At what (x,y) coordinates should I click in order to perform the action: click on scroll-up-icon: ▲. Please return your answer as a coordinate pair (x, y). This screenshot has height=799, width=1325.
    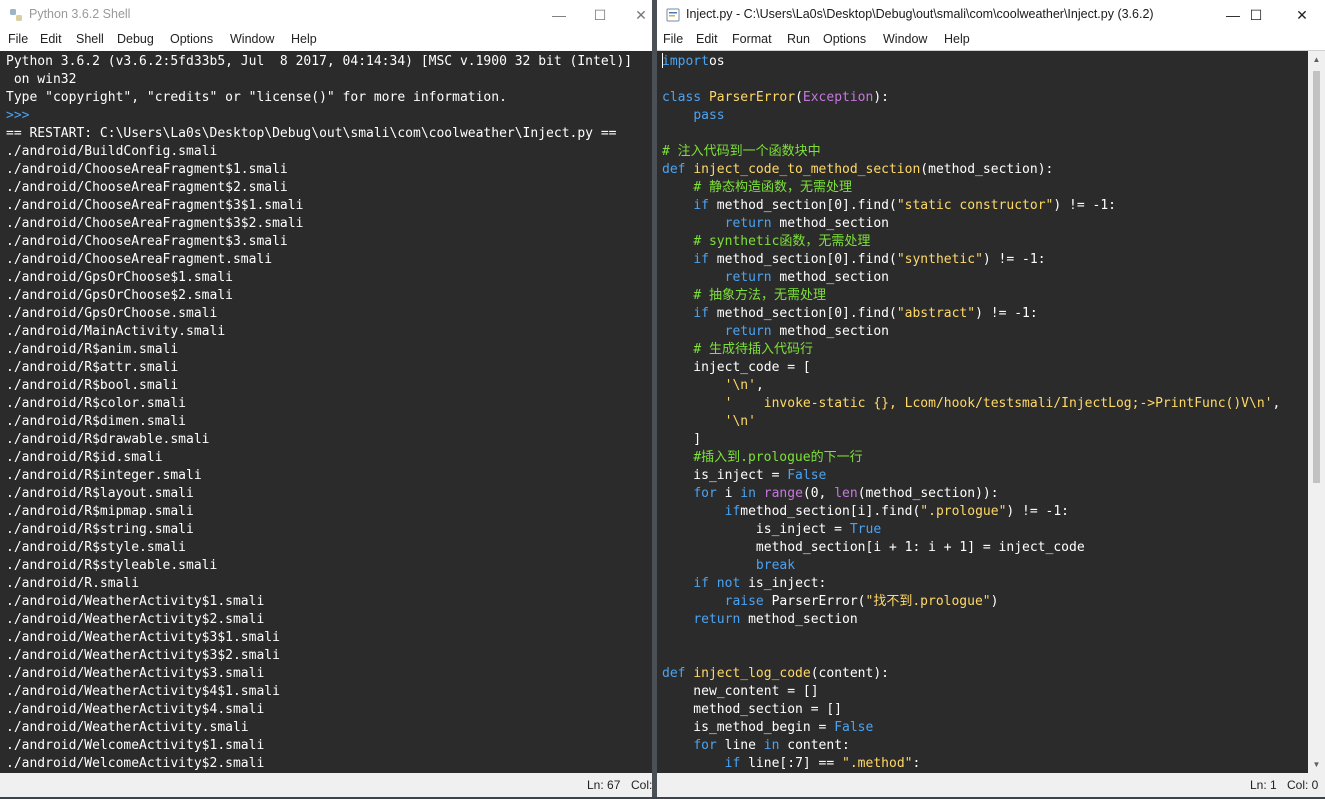
    Looking at the image, I should click on (1316, 59).